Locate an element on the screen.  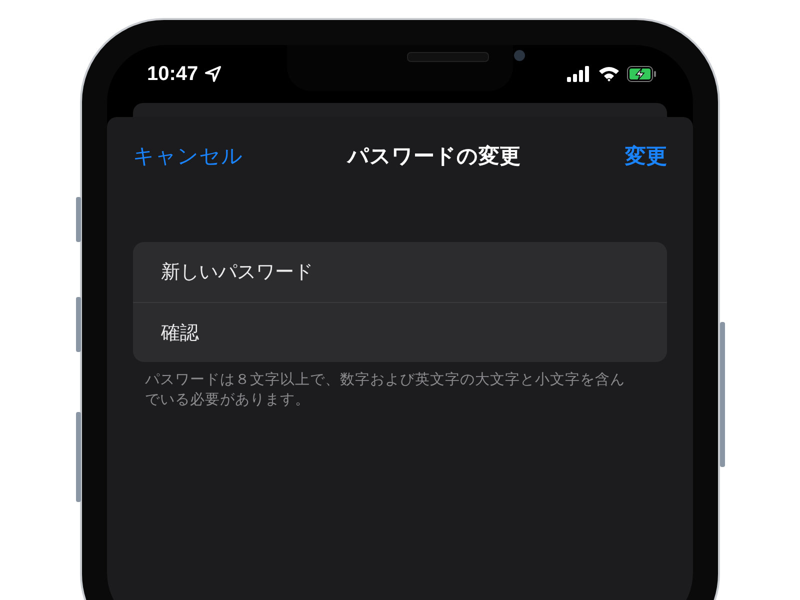
status-time: 10:47 is located at coordinates (172, 74).